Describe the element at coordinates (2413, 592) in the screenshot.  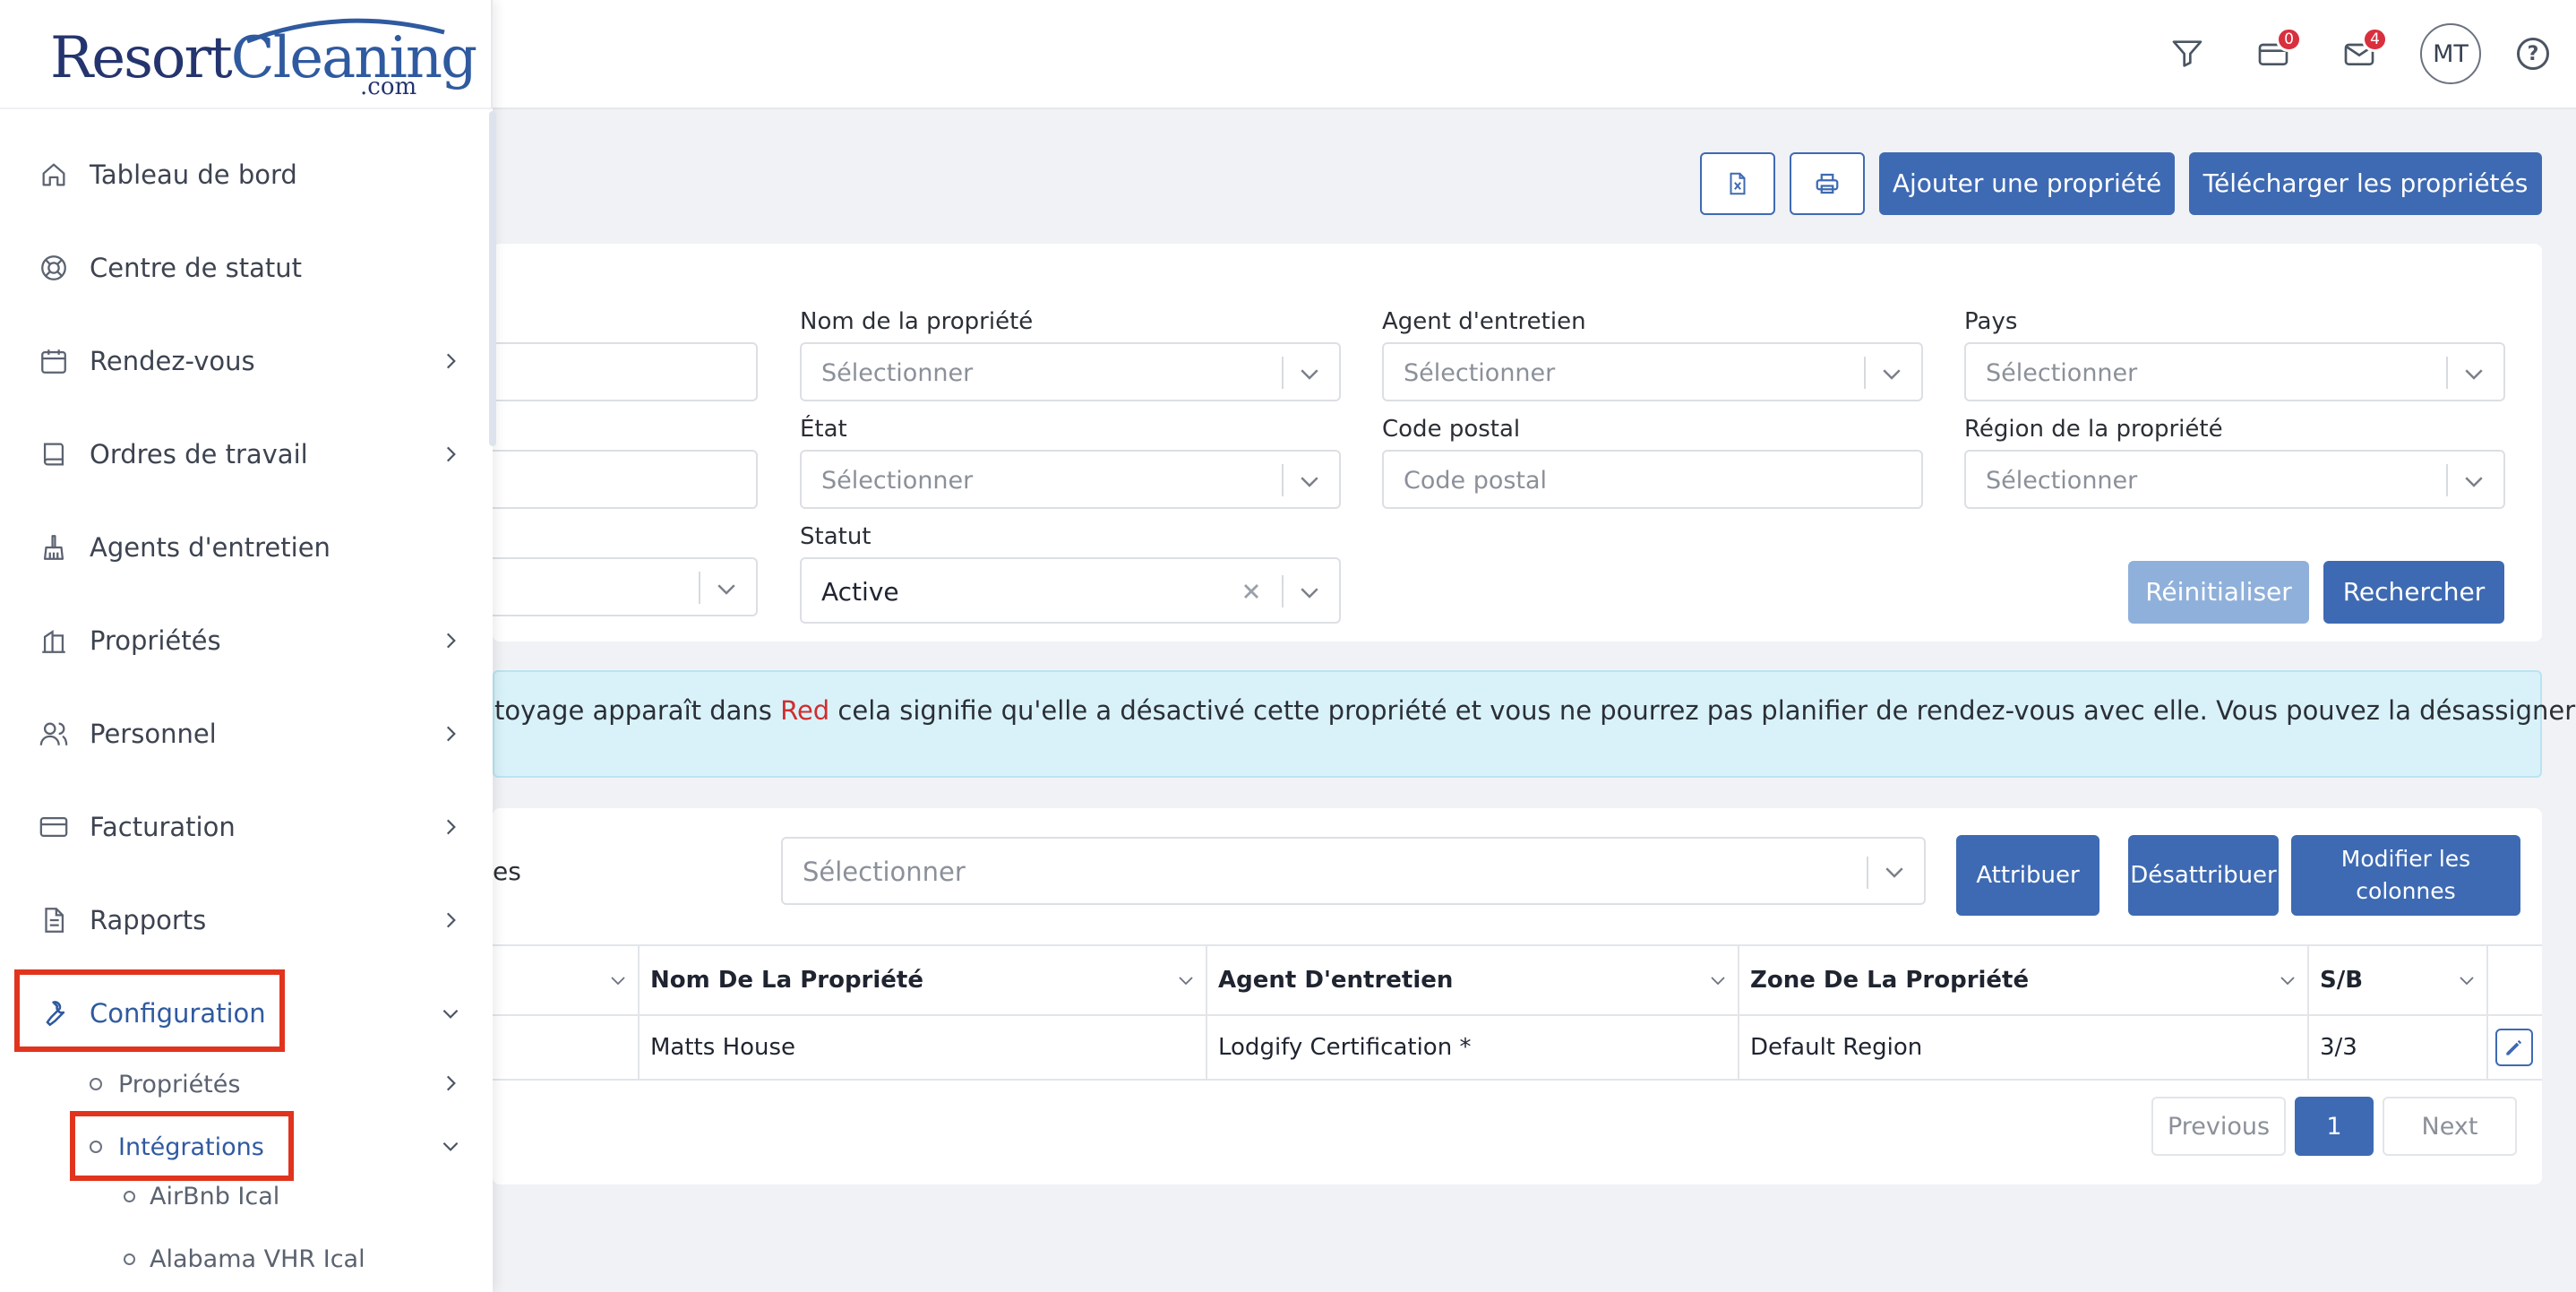
I see `search-button: Rechercher` at that location.